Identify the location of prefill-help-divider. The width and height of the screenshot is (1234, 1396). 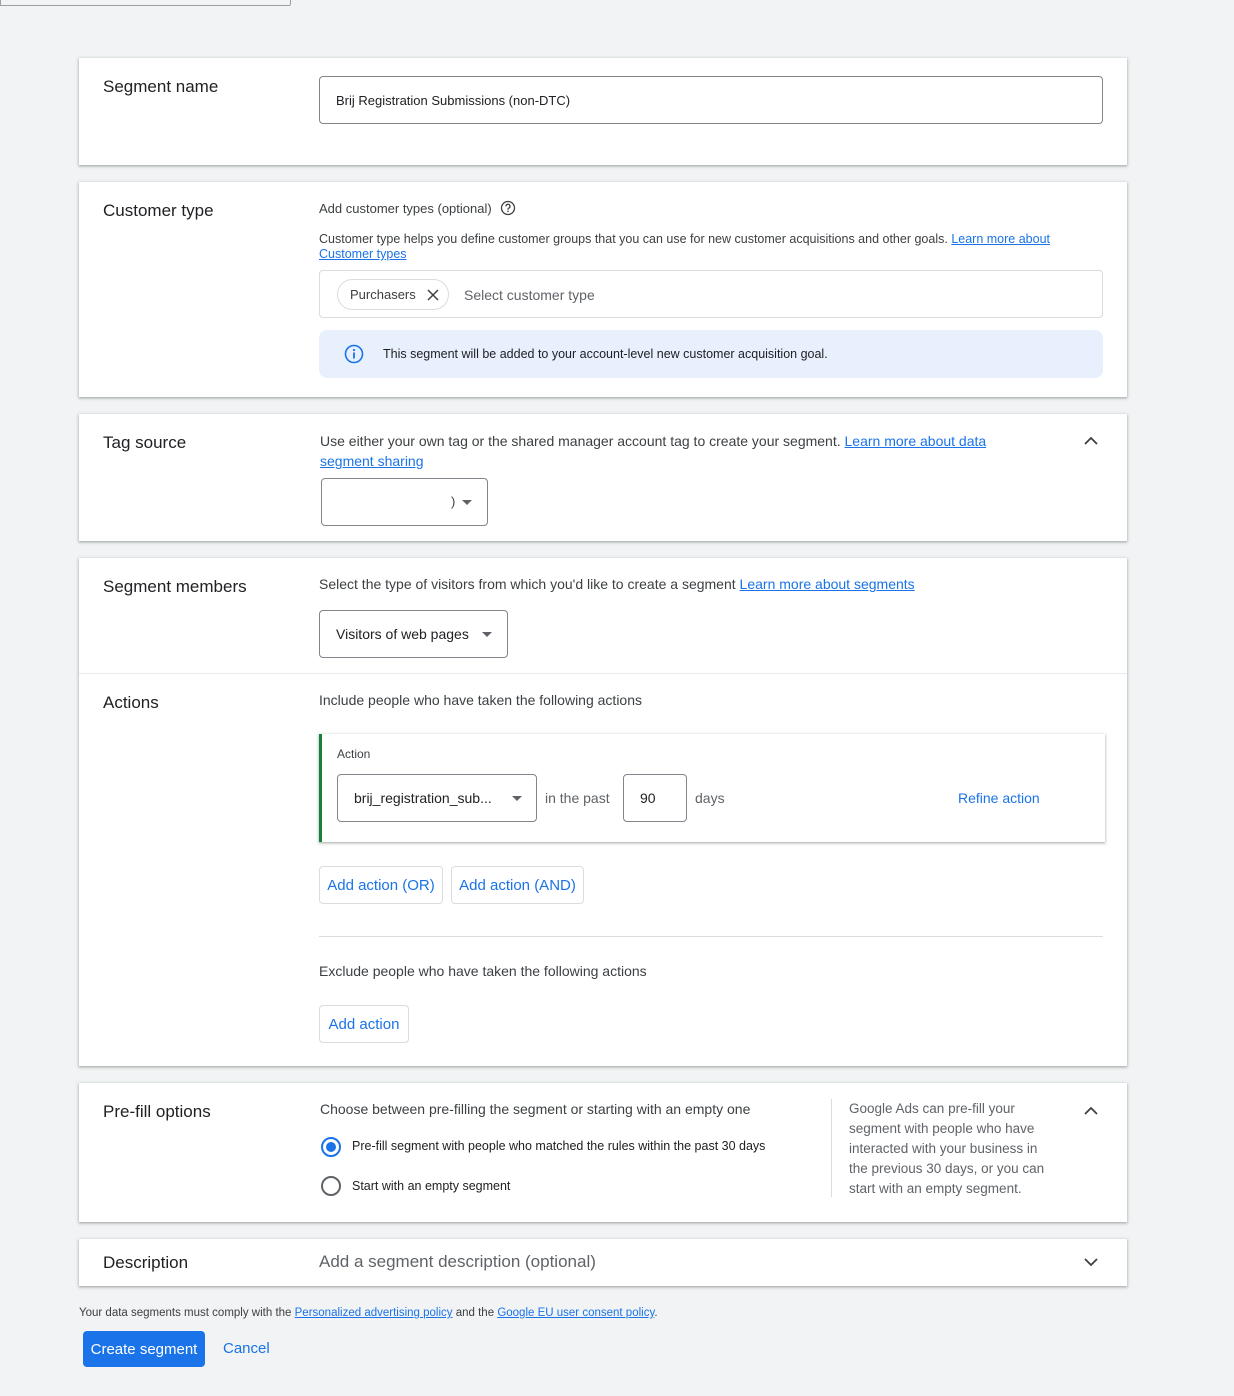
(831, 1148).